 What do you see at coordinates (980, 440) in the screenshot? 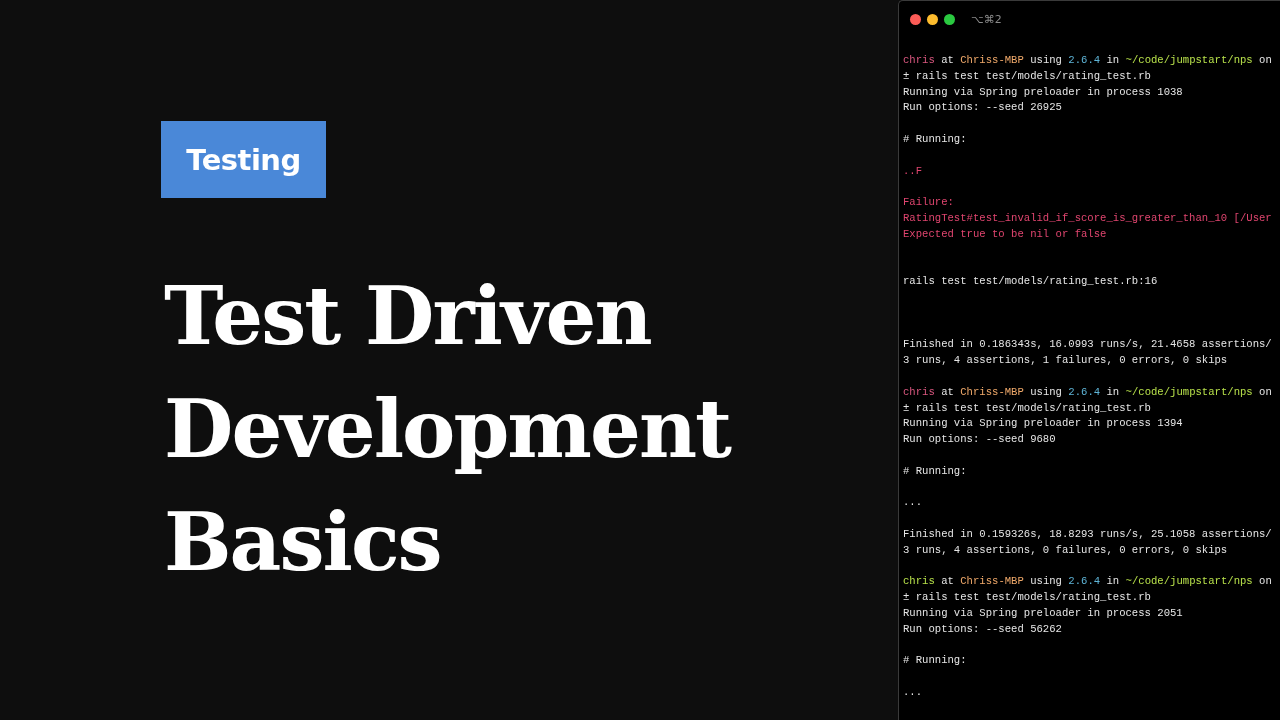
I see `terminal-line: Run options: --seed 9680` at bounding box center [980, 440].